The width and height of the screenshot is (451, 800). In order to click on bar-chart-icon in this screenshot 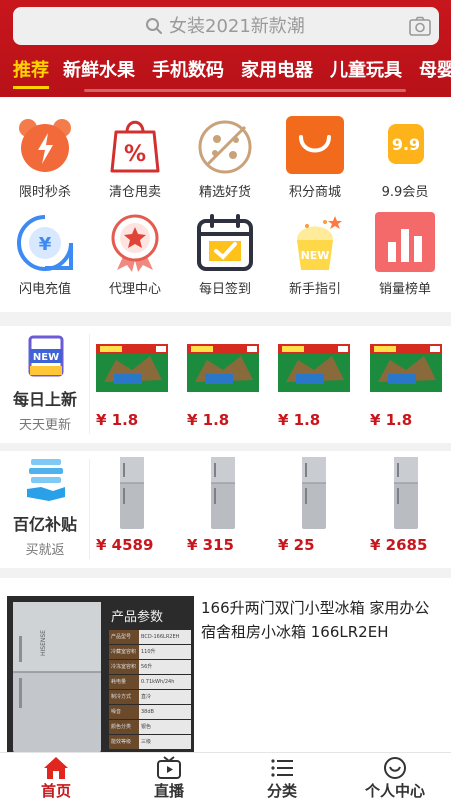, I will do `click(405, 242)`.